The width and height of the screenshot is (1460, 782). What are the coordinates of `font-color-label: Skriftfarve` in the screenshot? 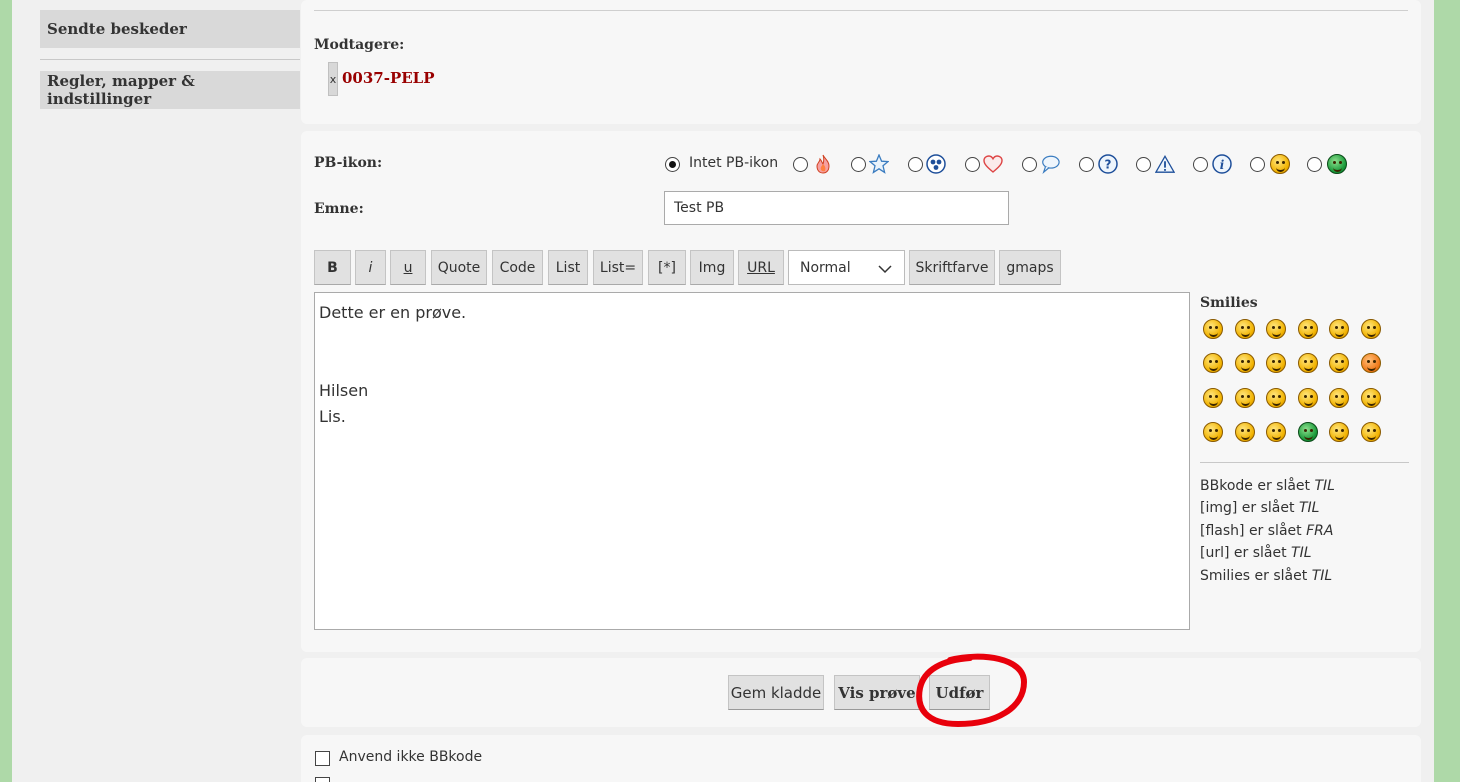 It's located at (952, 267).